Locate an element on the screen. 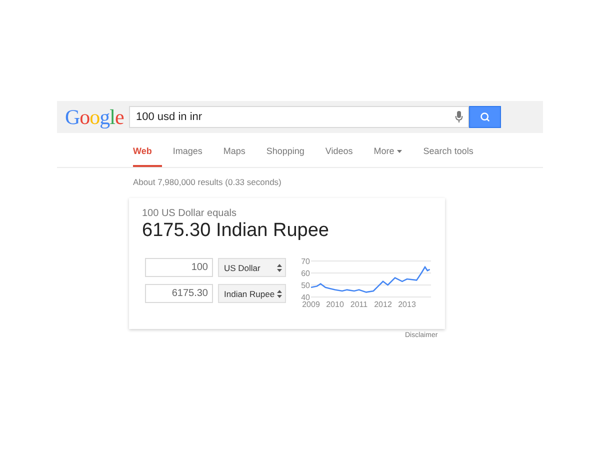 This screenshot has width=600, height=450. axis-label: 2013 is located at coordinates (407, 304).